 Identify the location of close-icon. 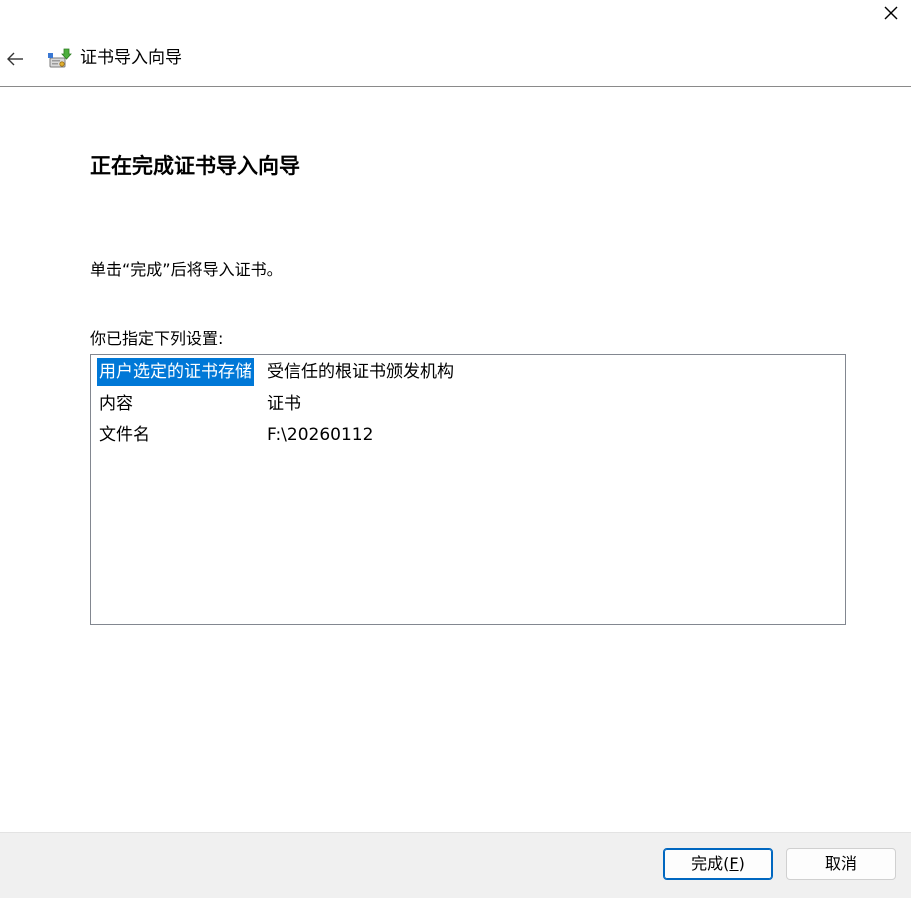
(891, 13).